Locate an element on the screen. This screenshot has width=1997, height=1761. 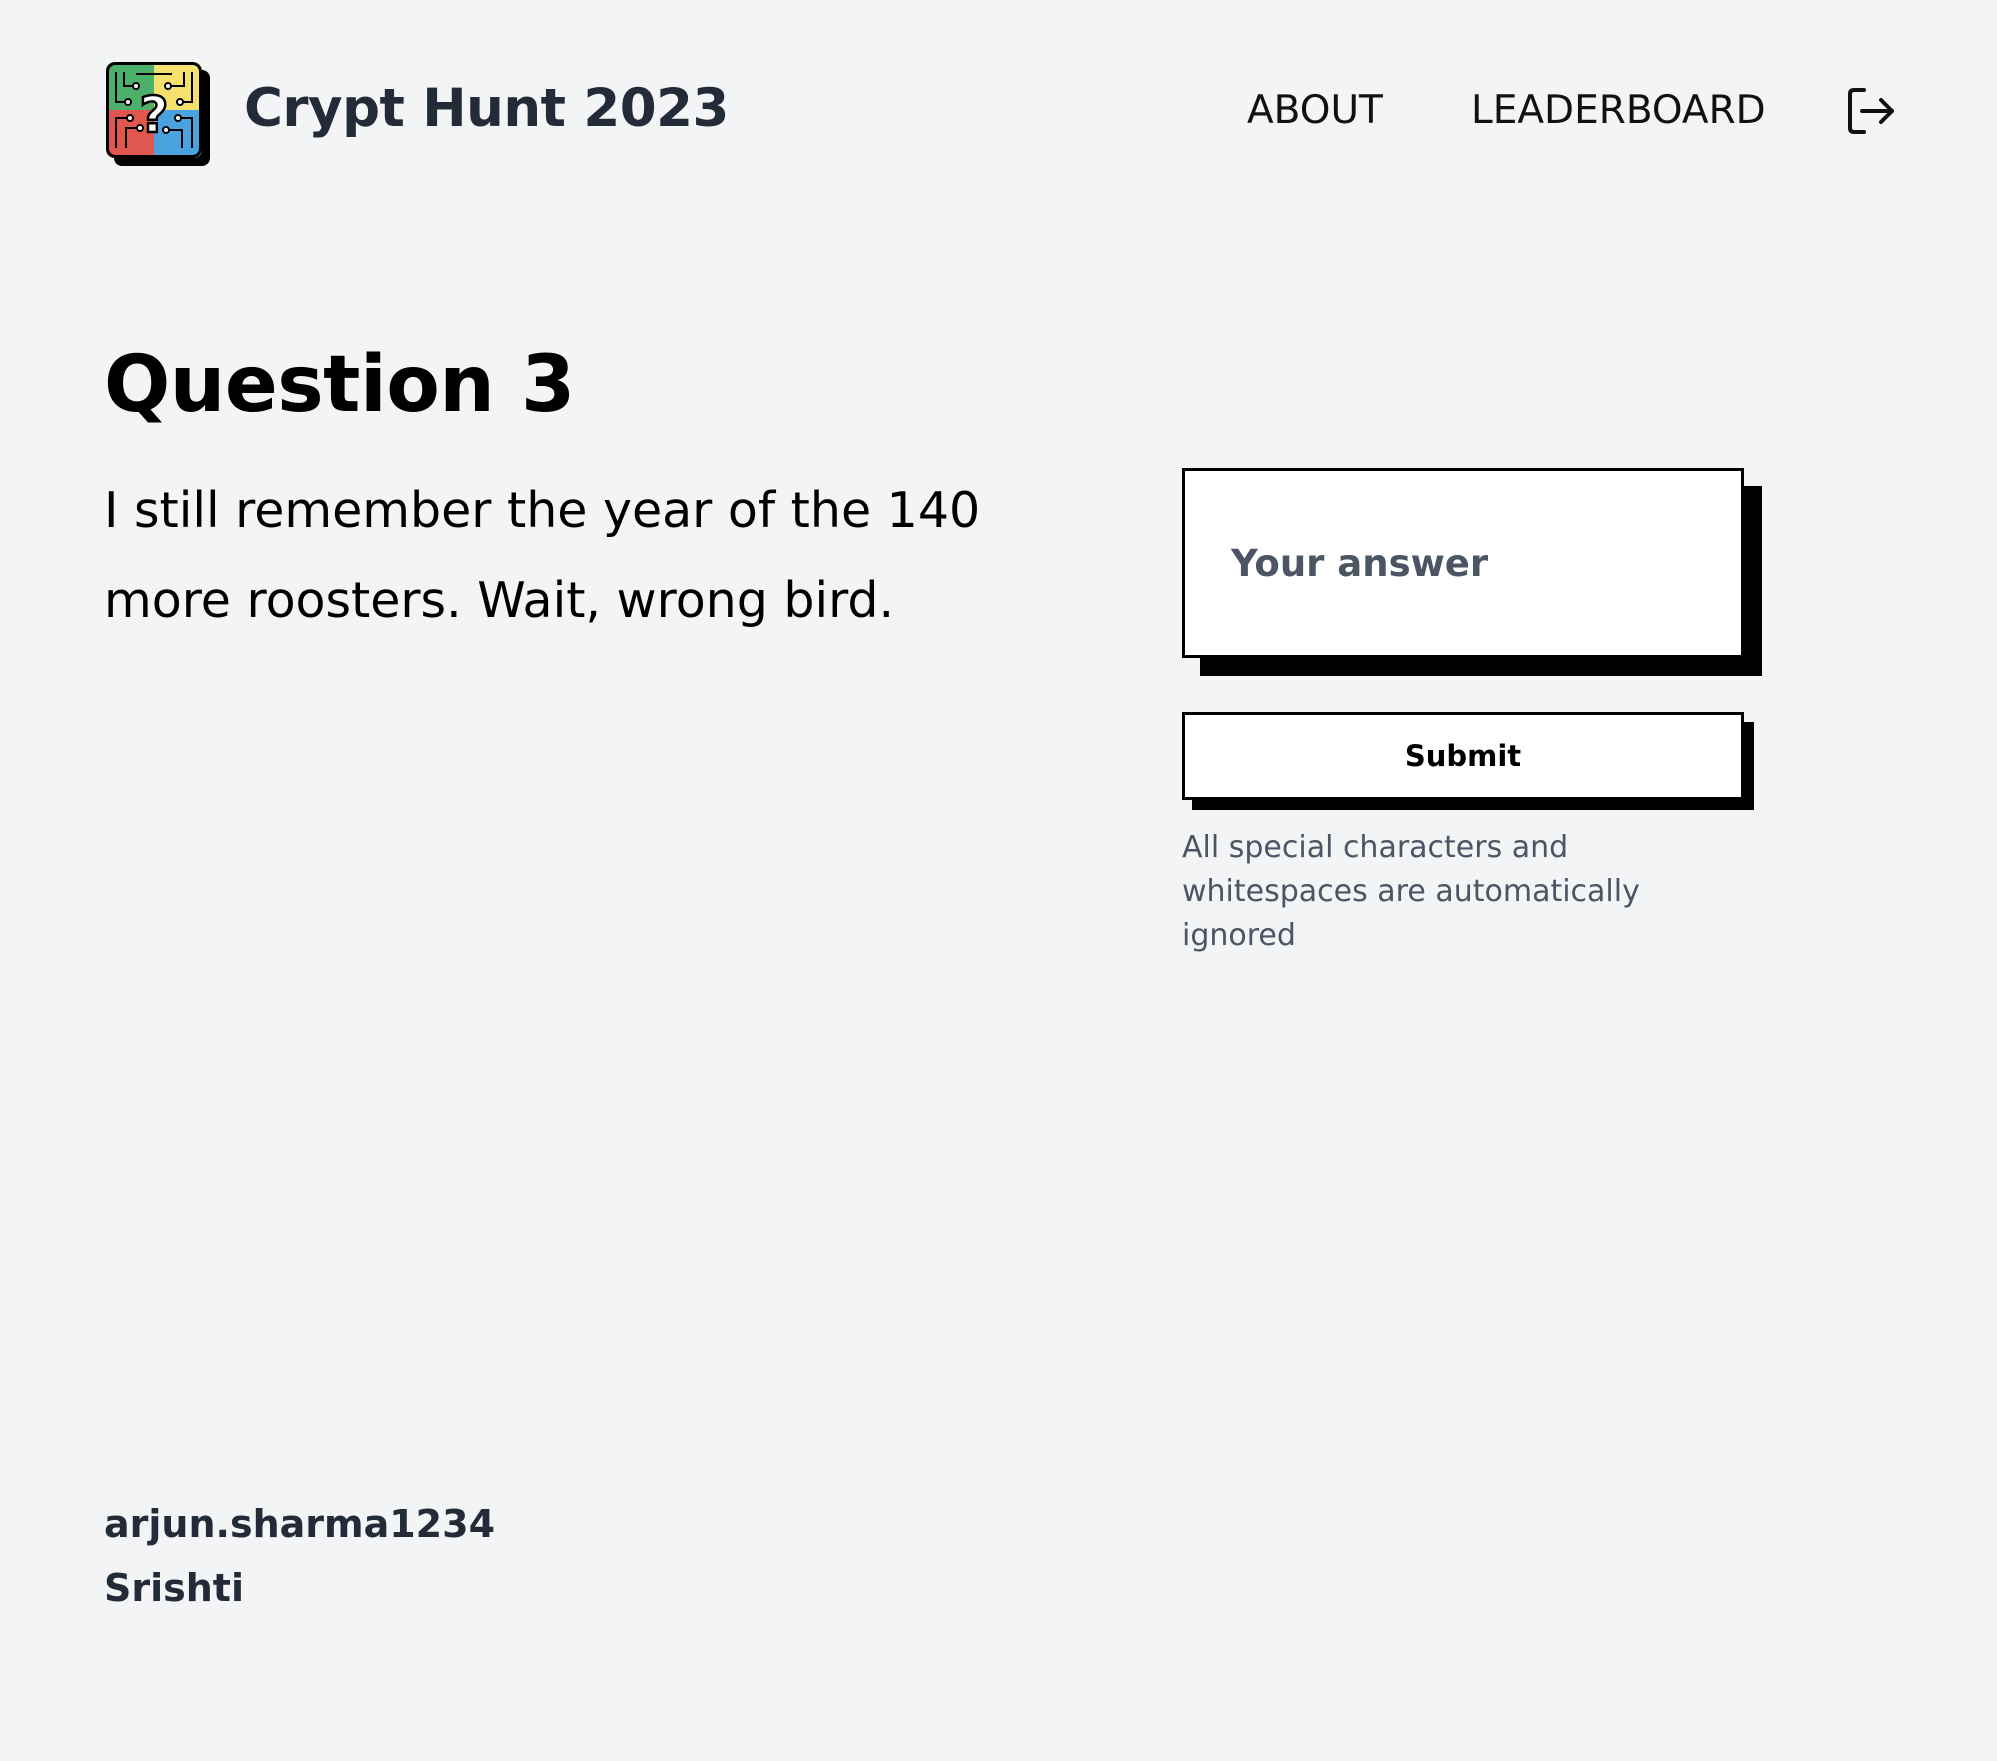
submit-button: Submit is located at coordinates (1463, 756).